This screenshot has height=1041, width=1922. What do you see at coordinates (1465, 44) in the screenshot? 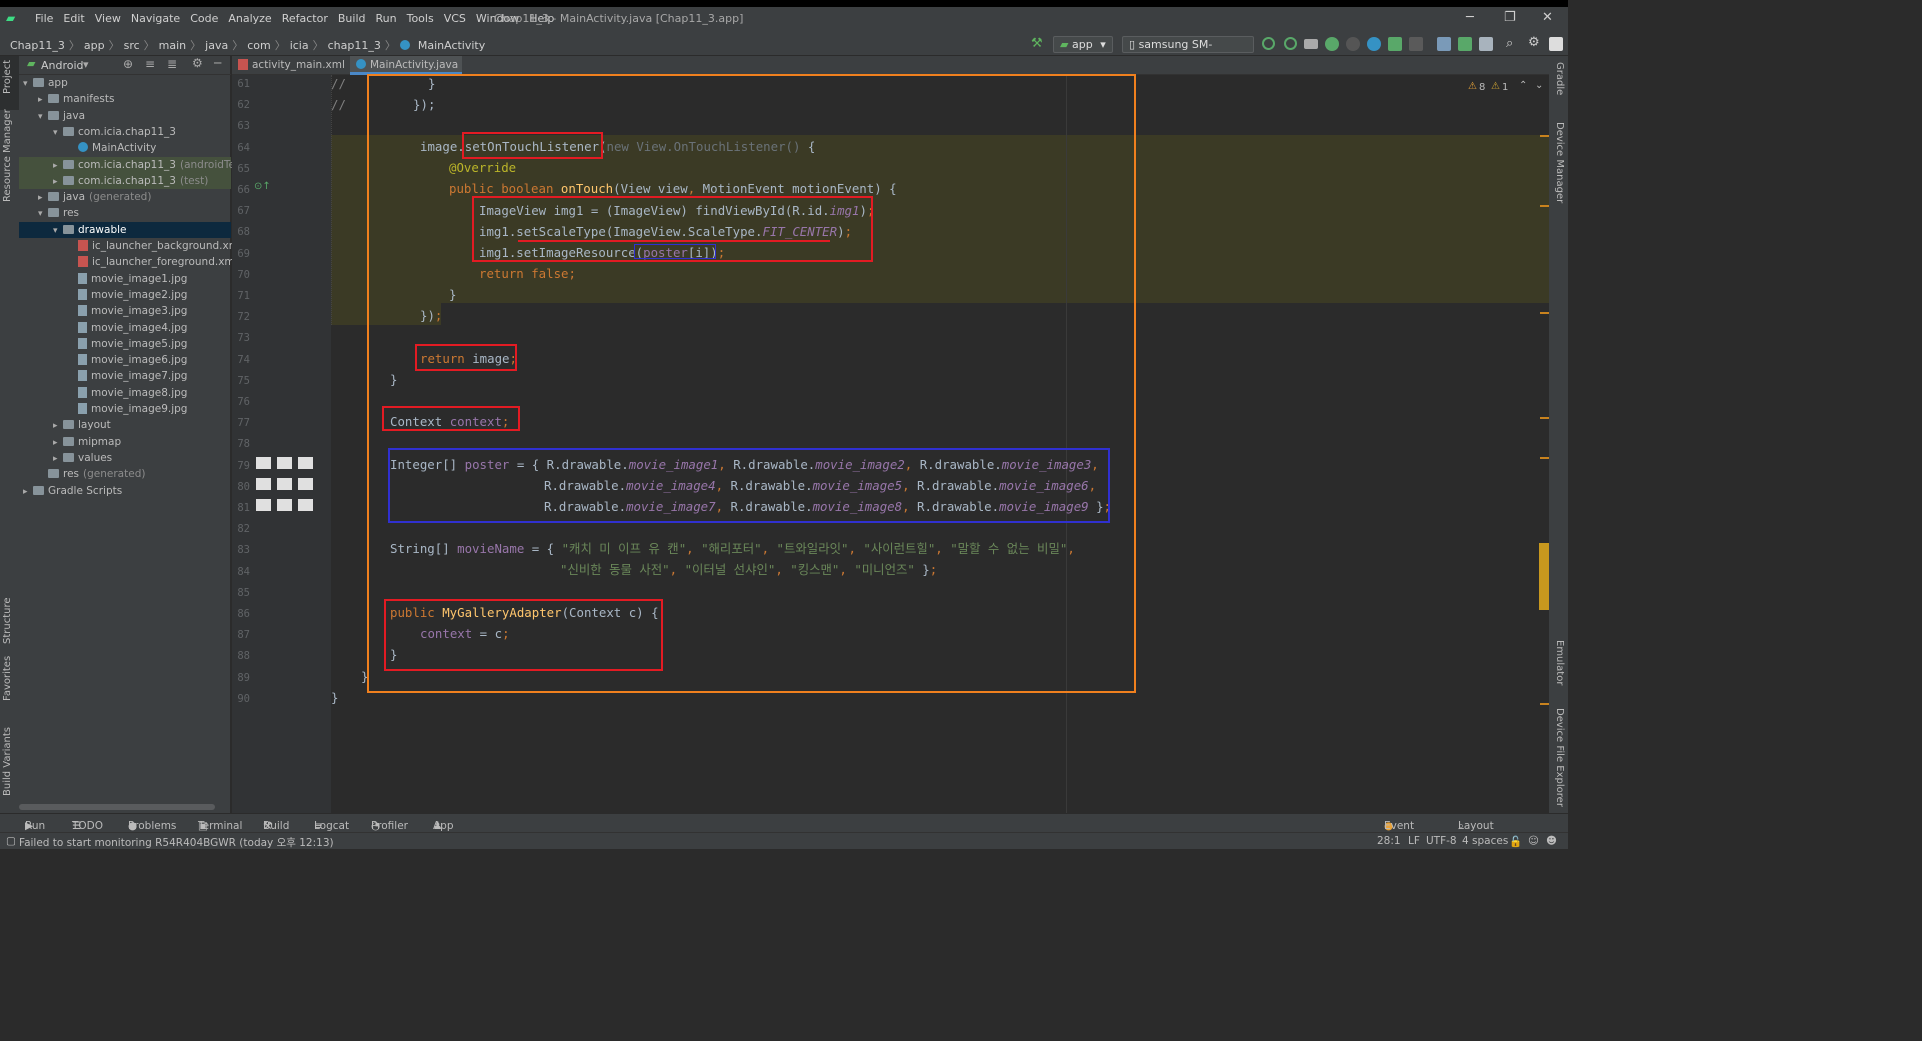
I see `device-manager-icon` at bounding box center [1465, 44].